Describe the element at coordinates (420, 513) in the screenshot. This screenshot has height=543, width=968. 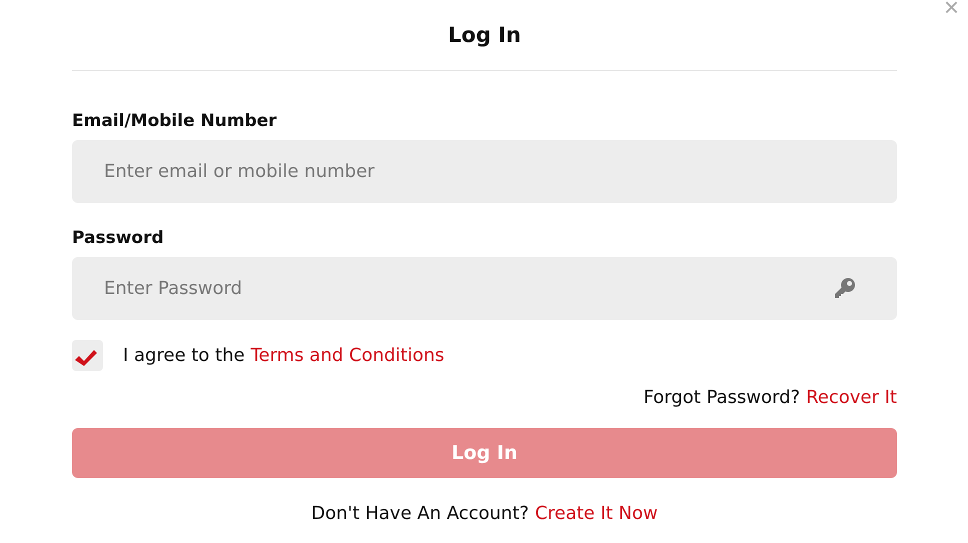
I see `signup-text: Don't Have An Account?` at that location.